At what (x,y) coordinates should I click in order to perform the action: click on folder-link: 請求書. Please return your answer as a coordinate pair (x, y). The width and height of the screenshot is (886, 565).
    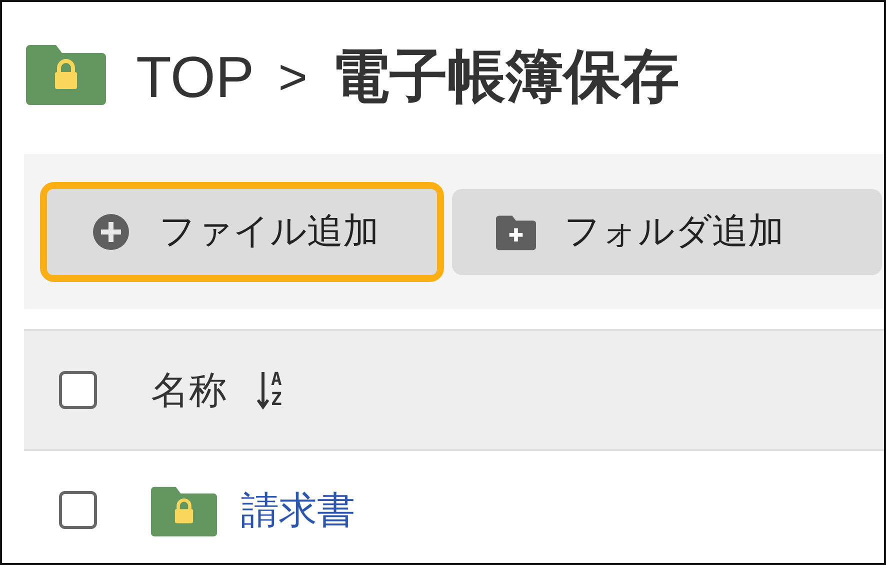
    Looking at the image, I should click on (298, 510).